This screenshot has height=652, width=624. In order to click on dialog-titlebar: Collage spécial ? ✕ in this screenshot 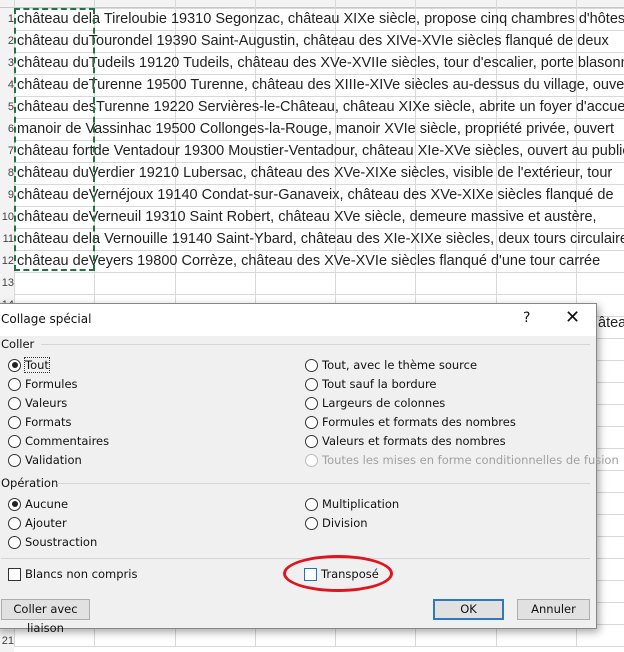, I will do `click(298, 320)`.